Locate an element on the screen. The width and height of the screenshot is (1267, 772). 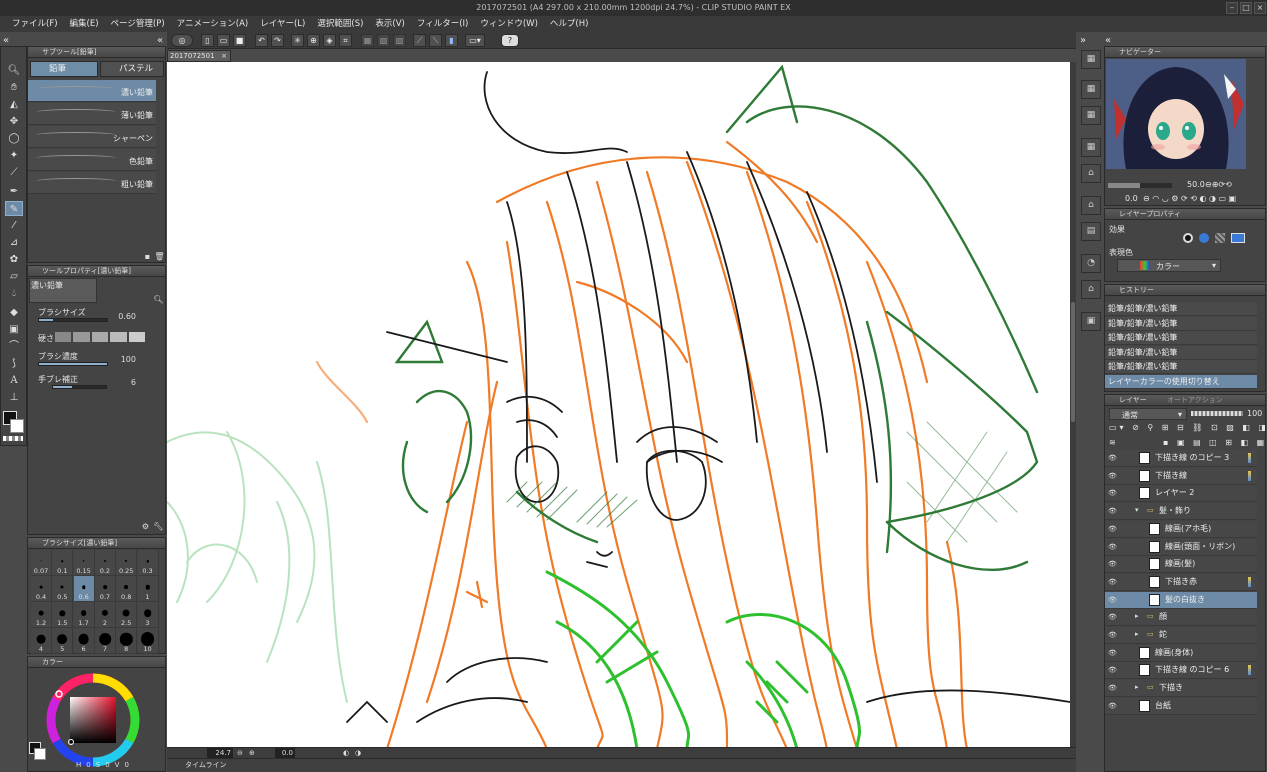
layer-tool-icons-row1: ▭▾ ⊘ ⚲ ⊞ ⊟ ⛓ ⊡ ▨ ◧ ◨ is located at coordinates (1188, 427).